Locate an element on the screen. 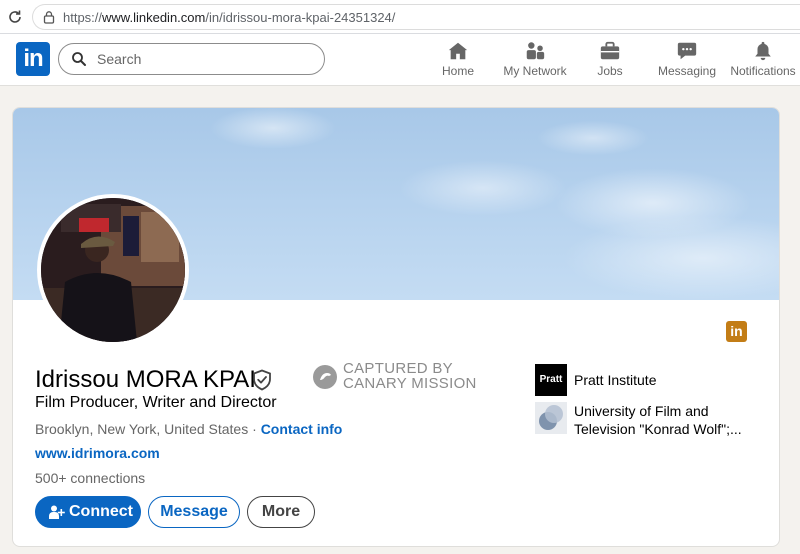  canary-line-2: CANARY MISSION is located at coordinates (410, 383).